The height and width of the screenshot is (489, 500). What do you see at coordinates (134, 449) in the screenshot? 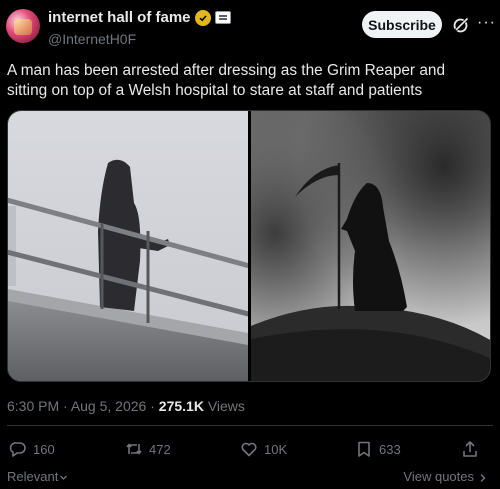
I see `repost-icon` at bounding box center [134, 449].